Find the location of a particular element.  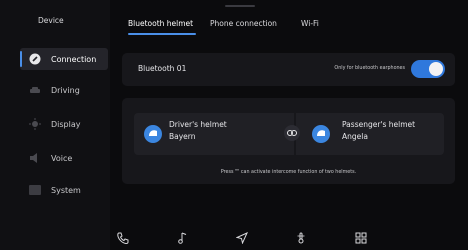

sidebar-item-label: Display is located at coordinates (66, 124).